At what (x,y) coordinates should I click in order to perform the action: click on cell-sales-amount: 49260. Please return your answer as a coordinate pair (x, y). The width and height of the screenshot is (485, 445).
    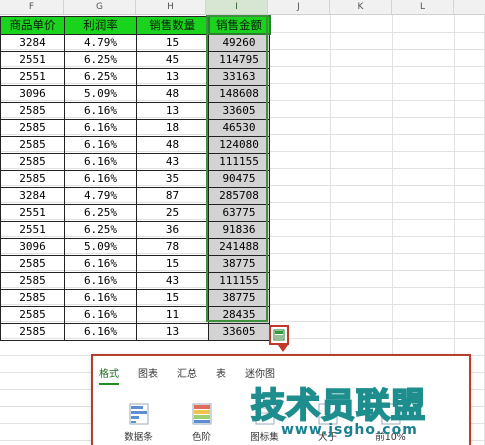
    Looking at the image, I should click on (239, 42).